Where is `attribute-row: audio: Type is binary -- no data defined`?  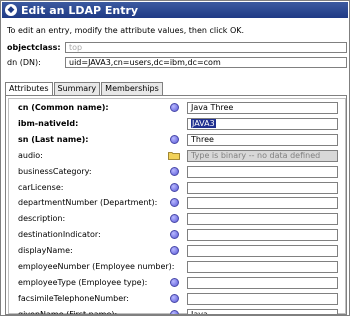 attribute-row: audio: Type is binary -- no data defined is located at coordinates (177, 156).